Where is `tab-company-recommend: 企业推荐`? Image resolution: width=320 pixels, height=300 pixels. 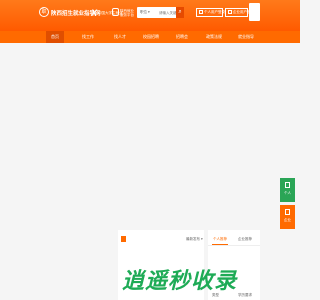
tab-company-recommend: 企业推荐 is located at coordinates (245, 239).